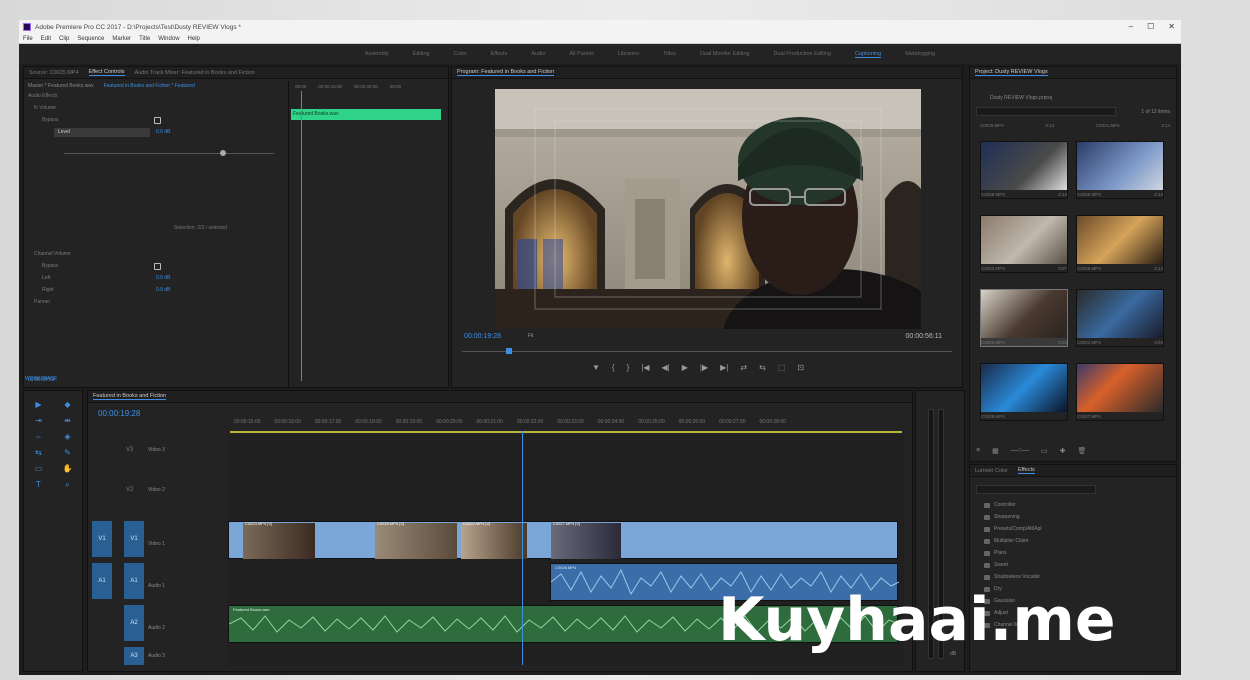 The image size is (1250, 680). Describe the element at coordinates (1120, 318) in the screenshot. I see `project-item: C0022.MP4 4:04` at that location.